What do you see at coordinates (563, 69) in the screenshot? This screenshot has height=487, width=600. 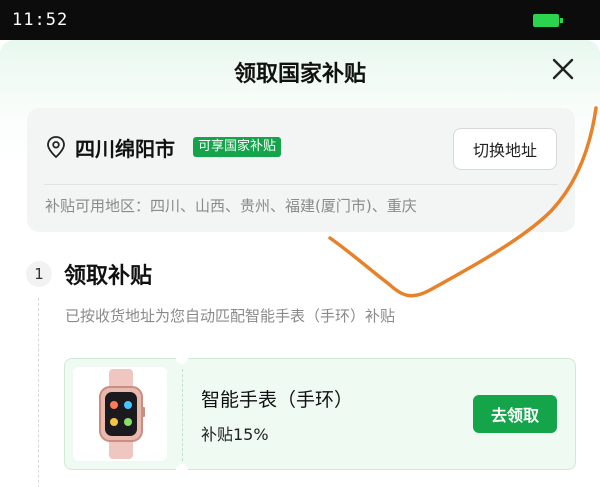 I see `close-icon` at bounding box center [563, 69].